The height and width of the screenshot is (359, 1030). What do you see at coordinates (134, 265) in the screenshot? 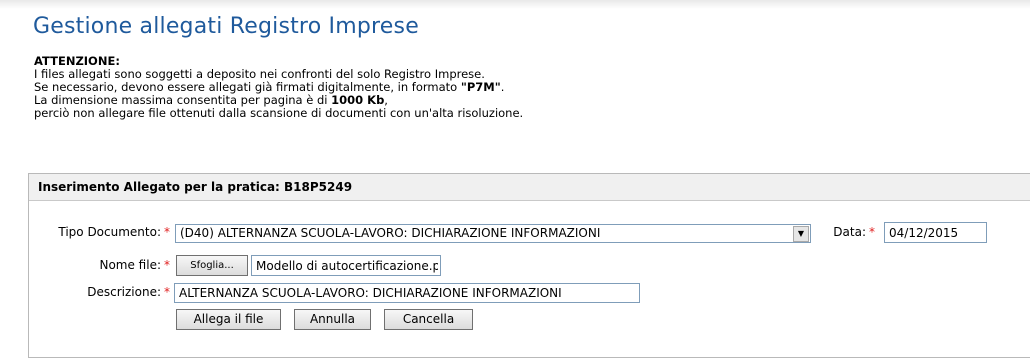
I see `nome-file-label: Nome file: *` at bounding box center [134, 265].